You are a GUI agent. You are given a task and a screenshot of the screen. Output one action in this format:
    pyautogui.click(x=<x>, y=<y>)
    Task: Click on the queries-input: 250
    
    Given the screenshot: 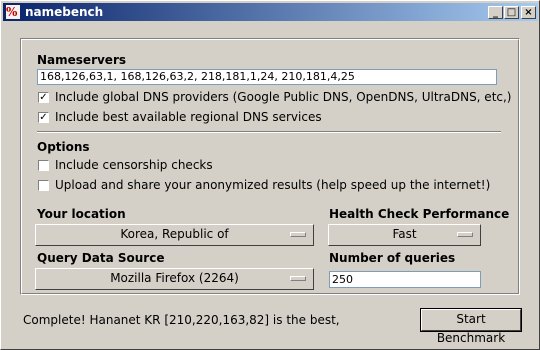 What is the action you would take?
    pyautogui.click(x=405, y=279)
    